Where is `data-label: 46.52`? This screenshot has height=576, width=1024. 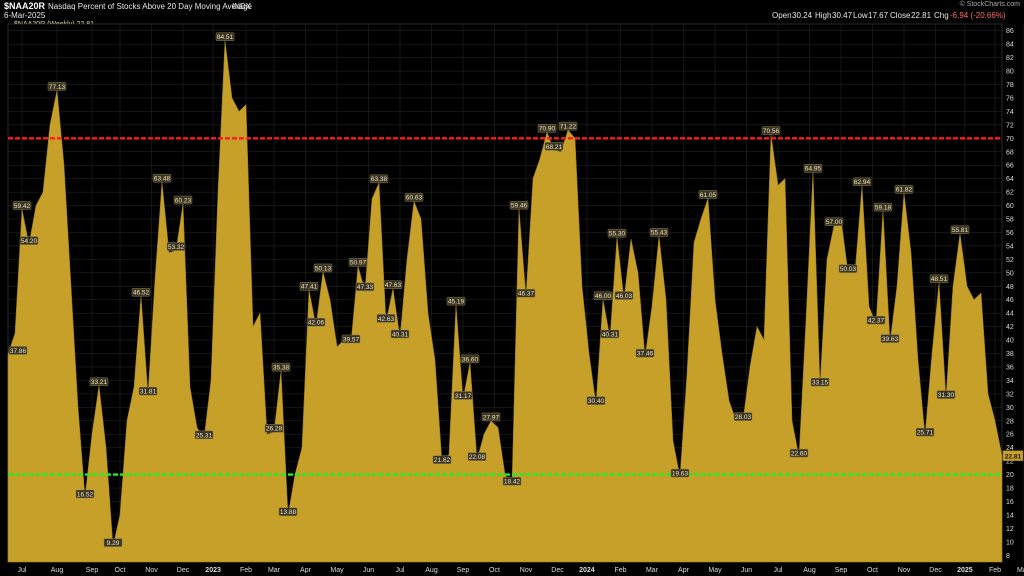 data-label: 46.52 is located at coordinates (141, 293).